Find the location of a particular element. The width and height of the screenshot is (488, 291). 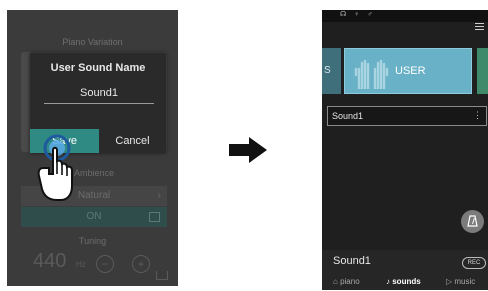

more-options-icon: ⋮ is located at coordinates (477, 115).